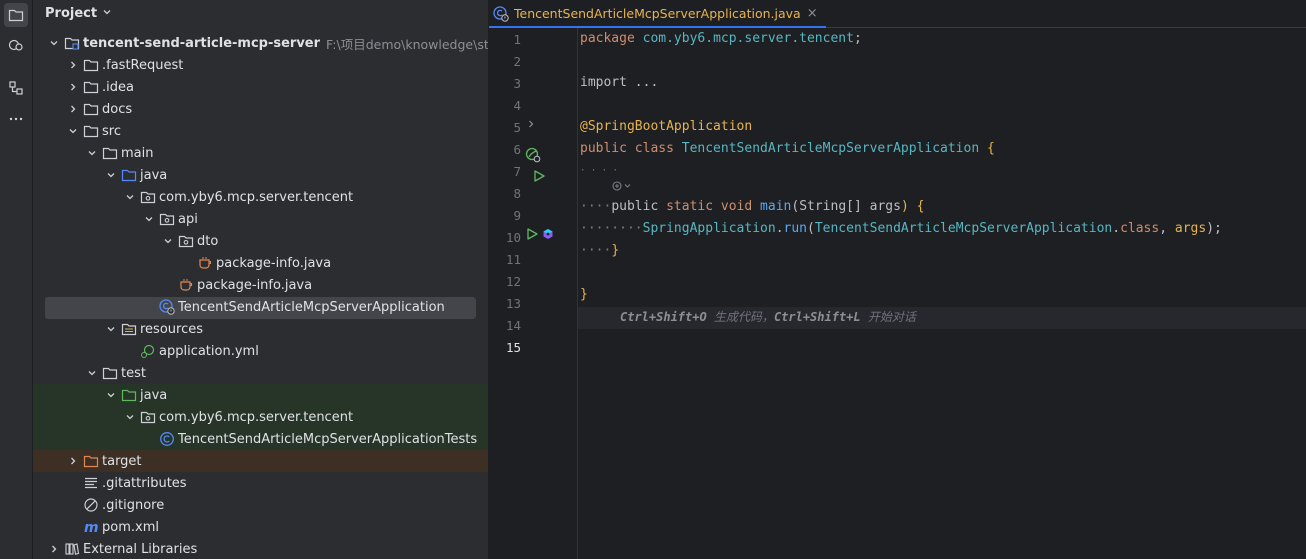 This screenshot has height=559, width=1306. Describe the element at coordinates (548, 236) in the screenshot. I see `ai-assistant-icon` at that location.